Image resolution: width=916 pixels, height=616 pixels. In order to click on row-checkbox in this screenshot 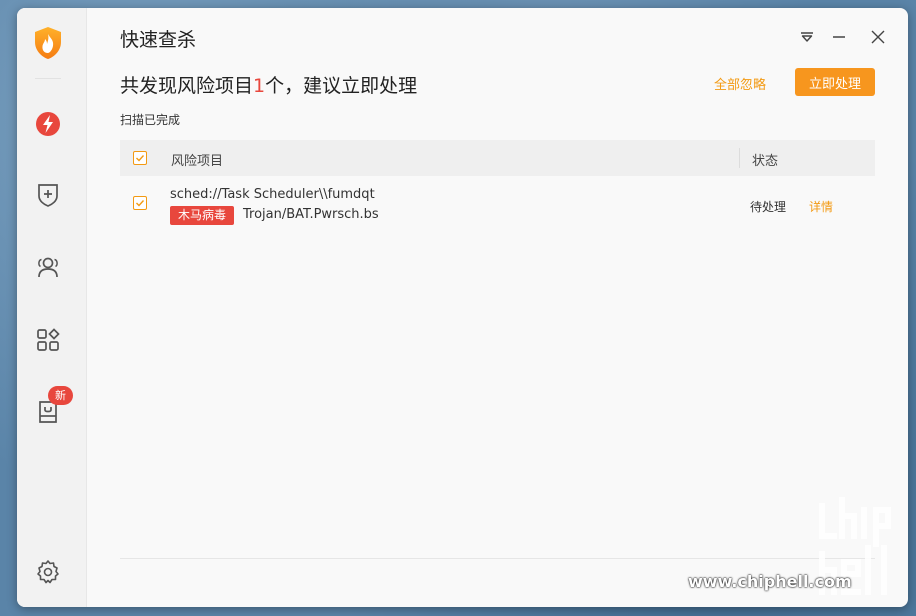, I will do `click(140, 203)`.